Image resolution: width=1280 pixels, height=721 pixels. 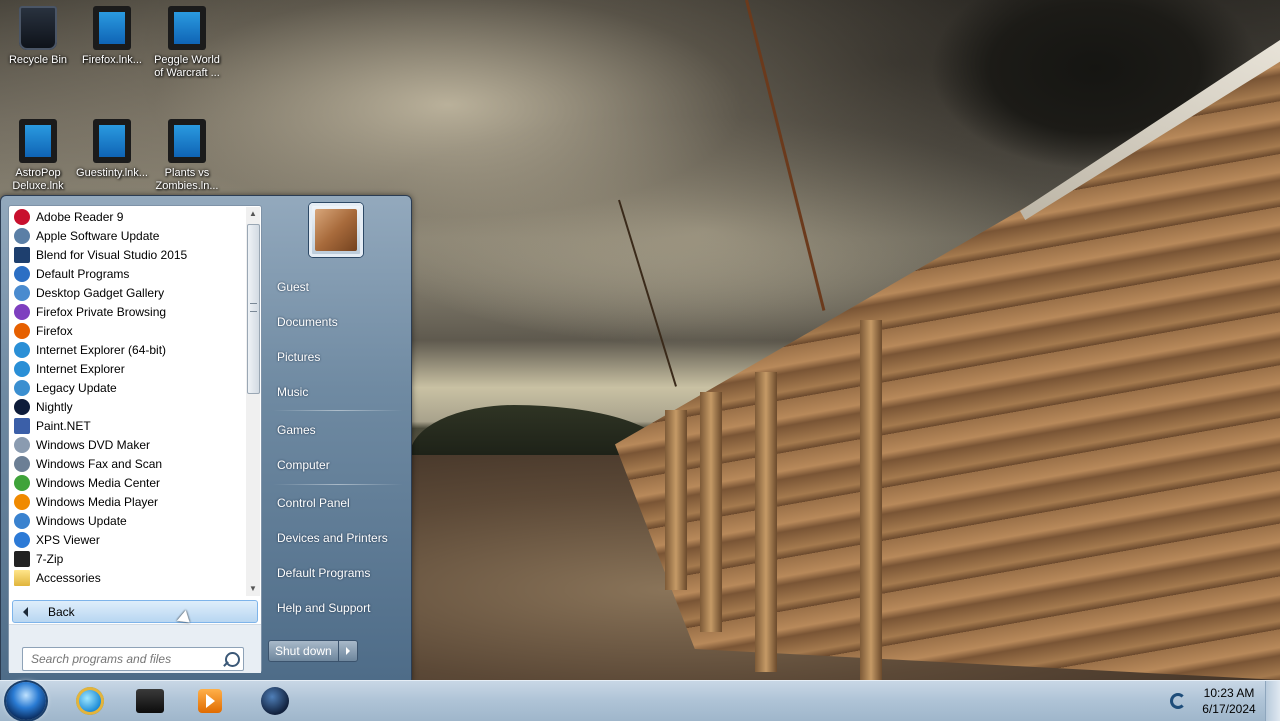 What do you see at coordinates (128, 406) in the screenshot?
I see `program-item: Nightly` at bounding box center [128, 406].